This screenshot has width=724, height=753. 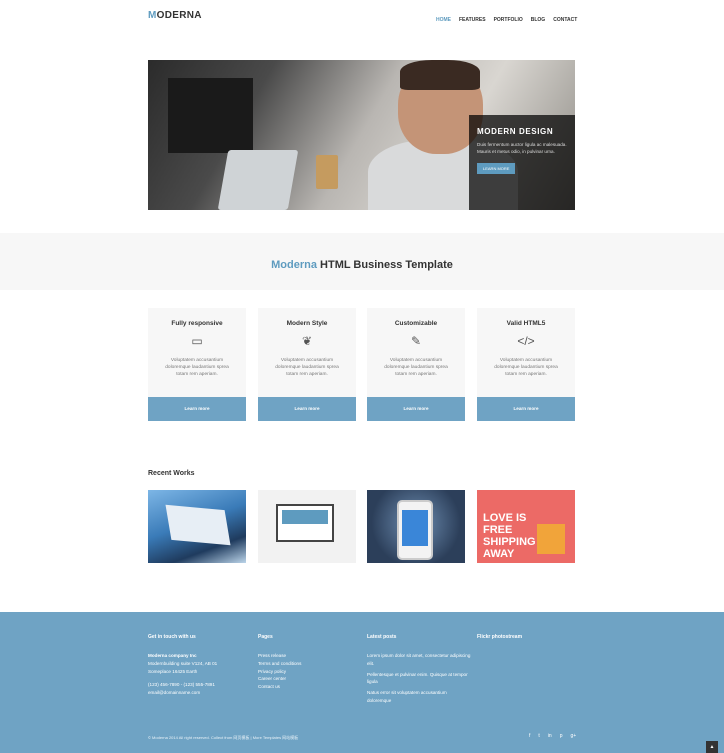 What do you see at coordinates (181, 685) in the screenshot?
I see `phone-text: (123) 456-7890 - (123) 555-7891` at bounding box center [181, 685].